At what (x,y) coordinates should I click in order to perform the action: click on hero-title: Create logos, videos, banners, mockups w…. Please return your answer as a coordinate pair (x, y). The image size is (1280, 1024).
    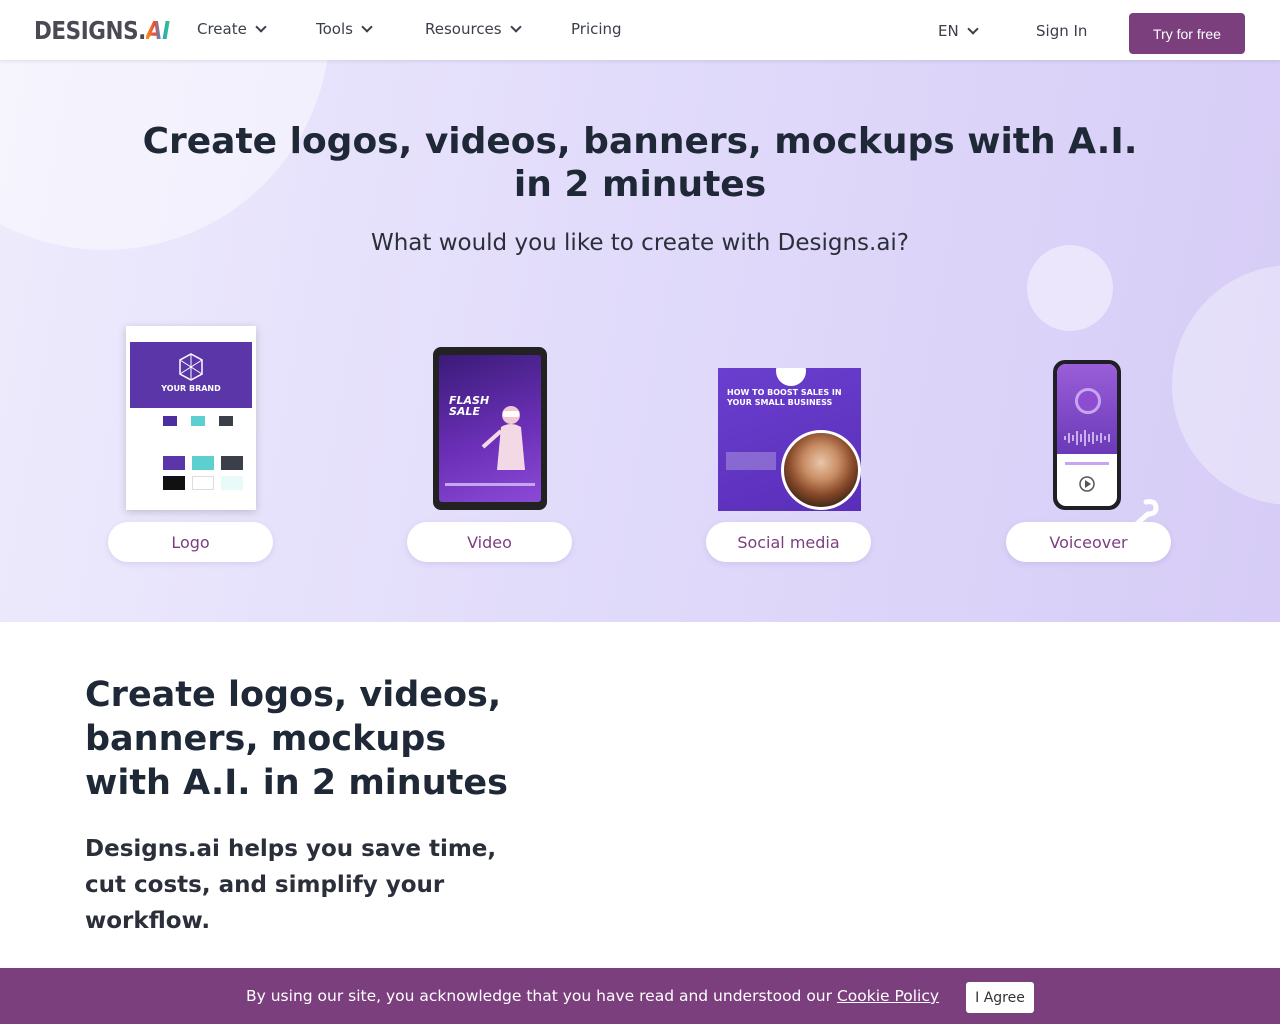
    Looking at the image, I should click on (640, 163).